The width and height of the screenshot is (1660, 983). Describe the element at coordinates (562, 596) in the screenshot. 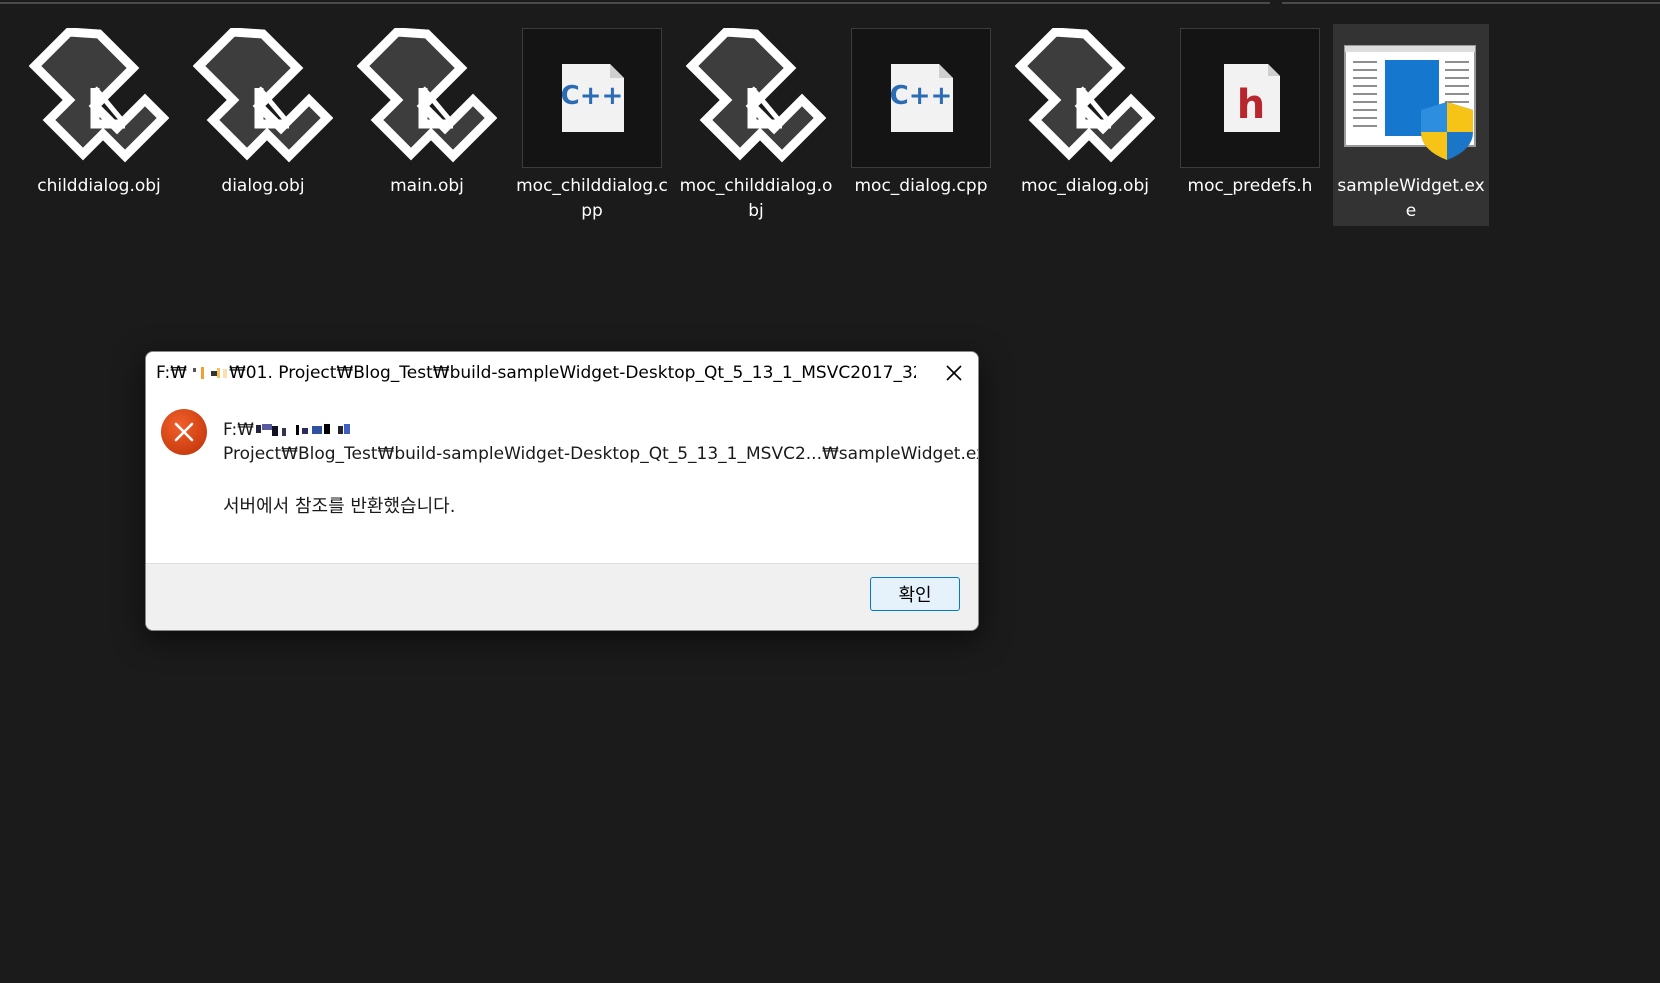

I see `dialog-footer: 확인` at that location.